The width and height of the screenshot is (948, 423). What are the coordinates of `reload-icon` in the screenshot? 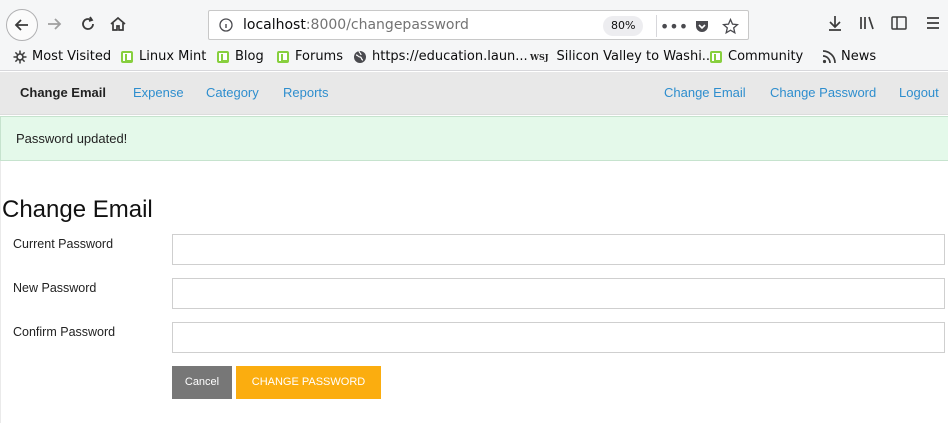 It's located at (88, 23).